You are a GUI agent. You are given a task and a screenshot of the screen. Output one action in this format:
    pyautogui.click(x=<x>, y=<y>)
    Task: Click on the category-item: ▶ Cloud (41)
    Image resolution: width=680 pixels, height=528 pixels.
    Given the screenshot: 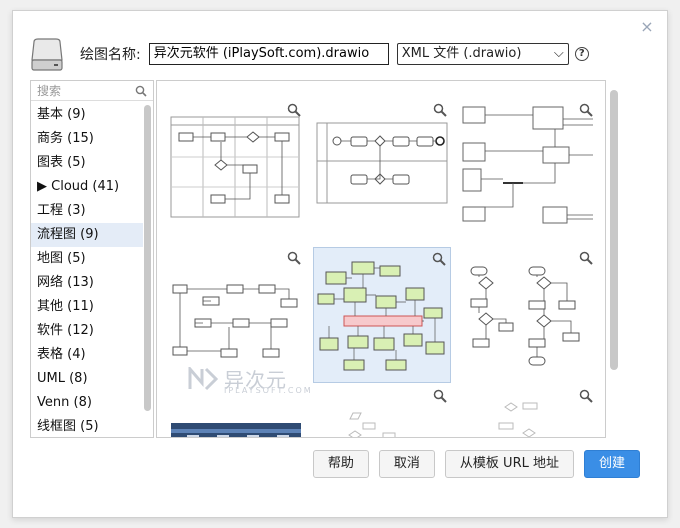 What is the action you would take?
    pyautogui.click(x=87, y=187)
    